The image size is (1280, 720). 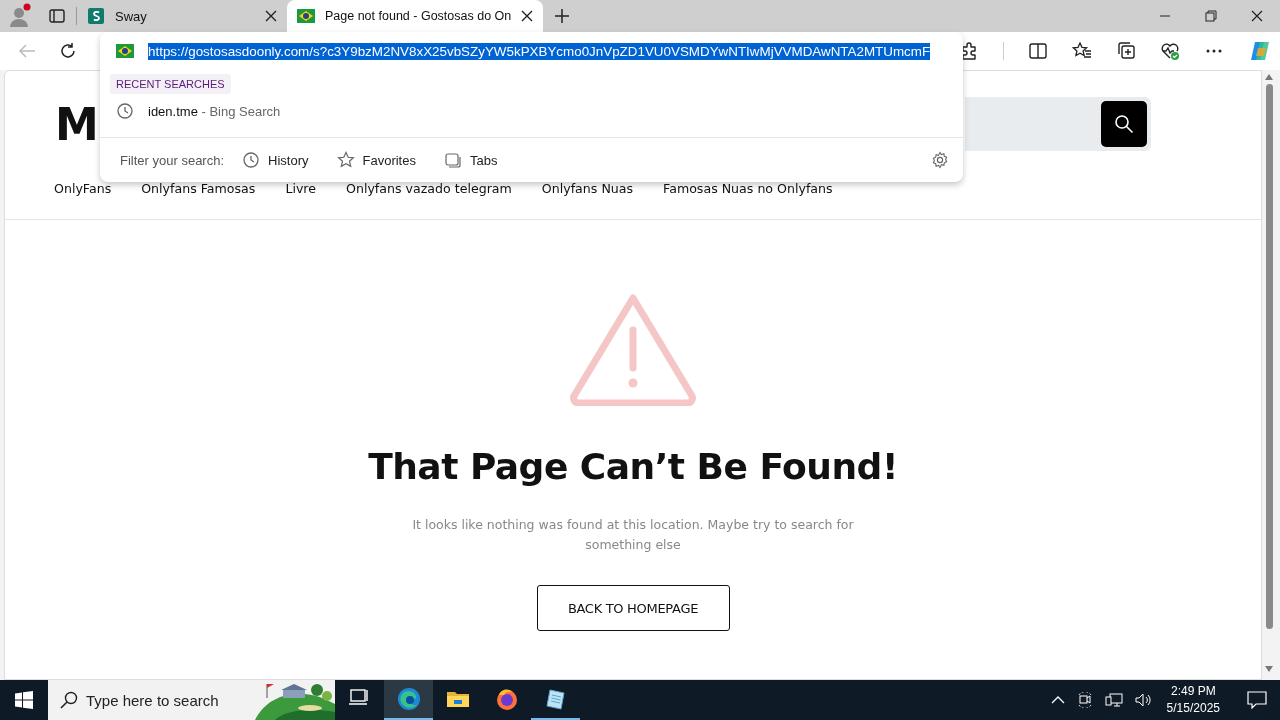 I want to click on tab-actions-icon, so click(x=57, y=16).